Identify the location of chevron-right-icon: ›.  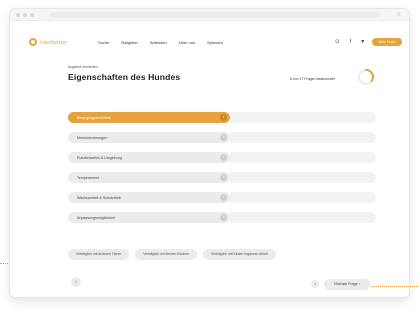
(359, 284).